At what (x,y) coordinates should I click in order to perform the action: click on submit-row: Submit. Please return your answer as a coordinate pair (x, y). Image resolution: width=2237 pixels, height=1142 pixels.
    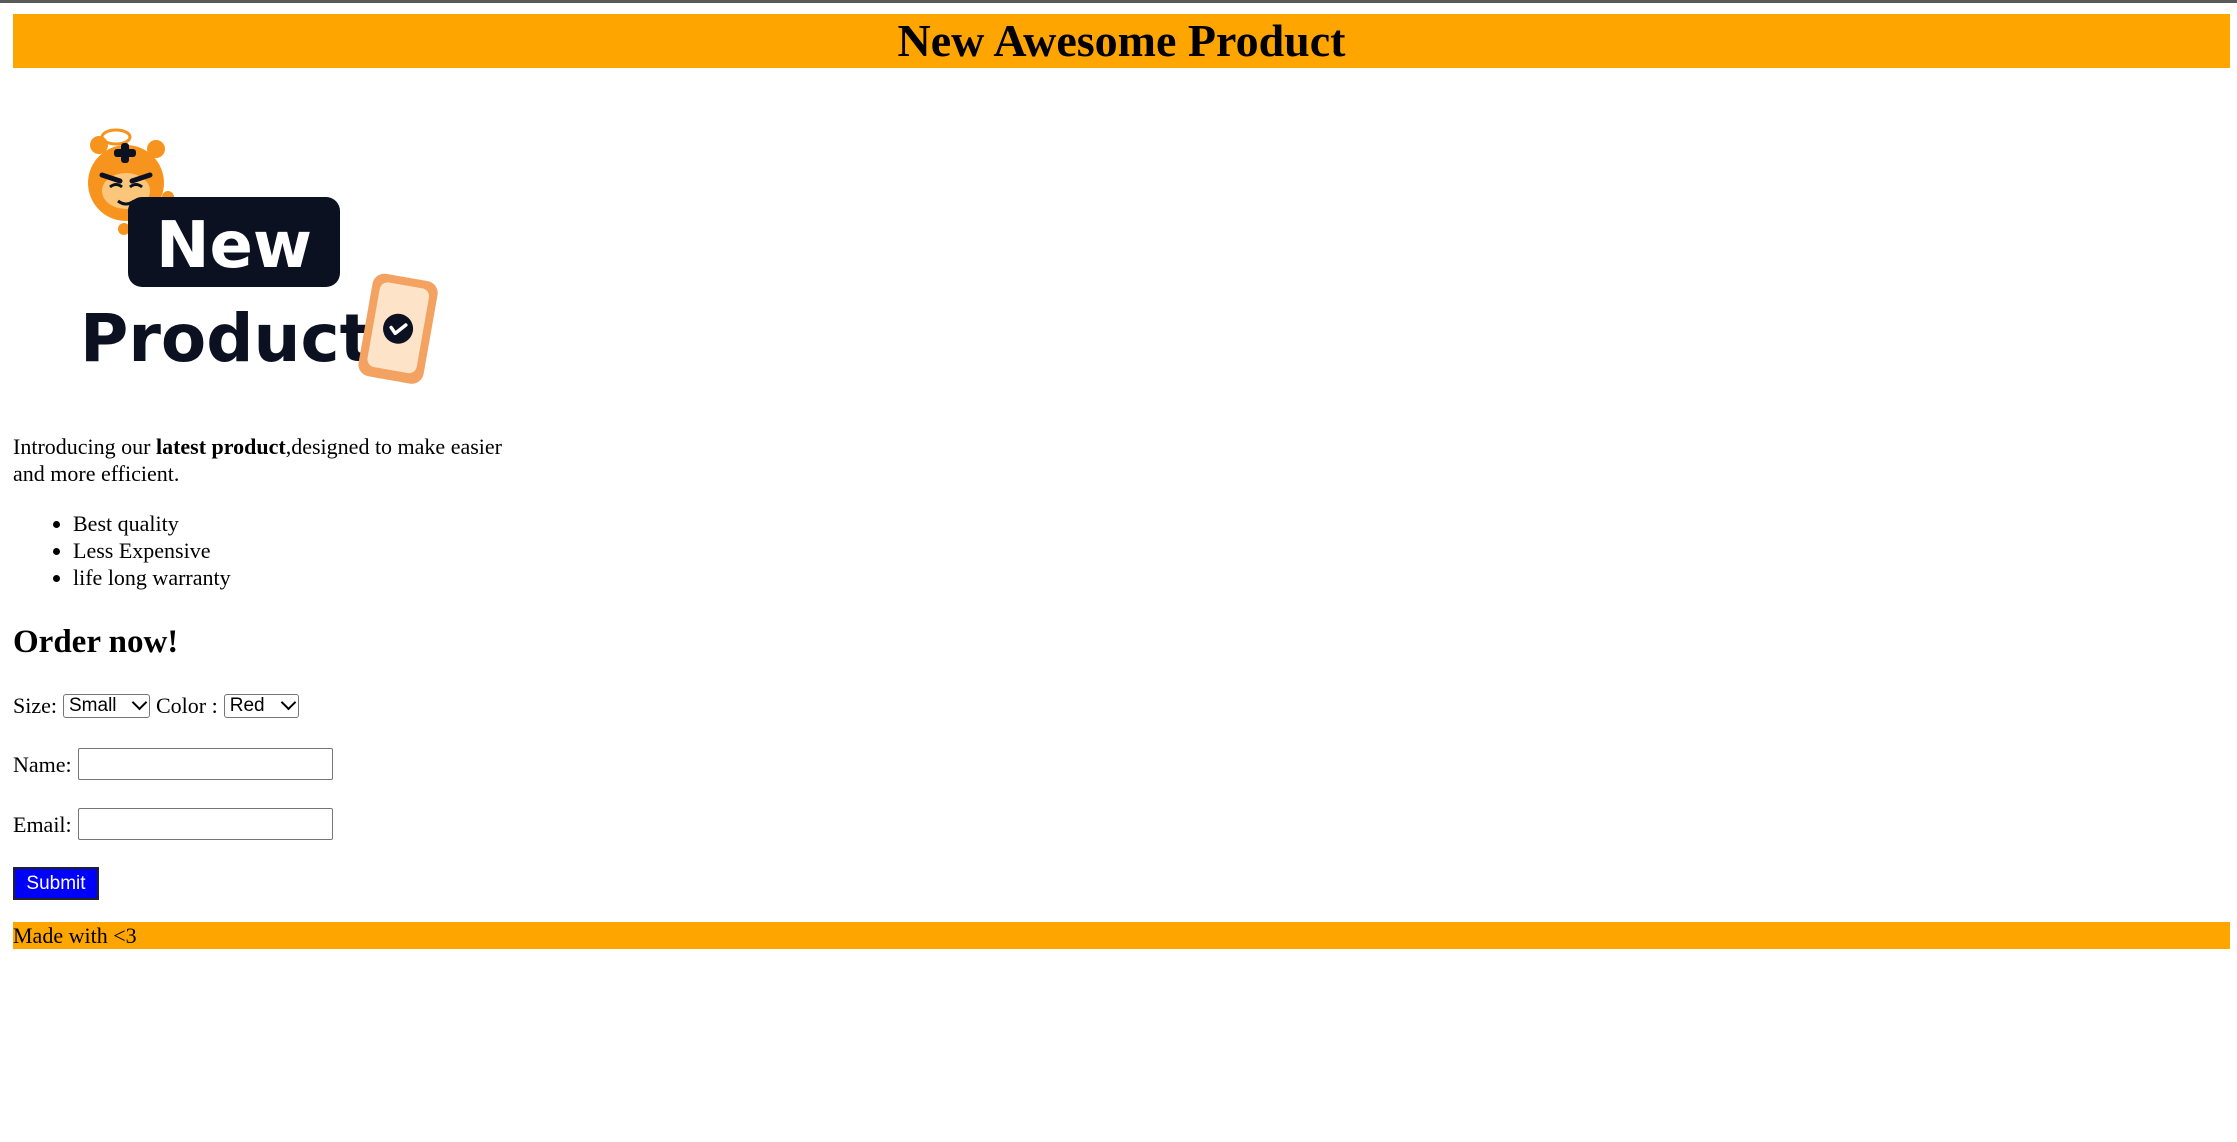
    Looking at the image, I should click on (1121, 883).